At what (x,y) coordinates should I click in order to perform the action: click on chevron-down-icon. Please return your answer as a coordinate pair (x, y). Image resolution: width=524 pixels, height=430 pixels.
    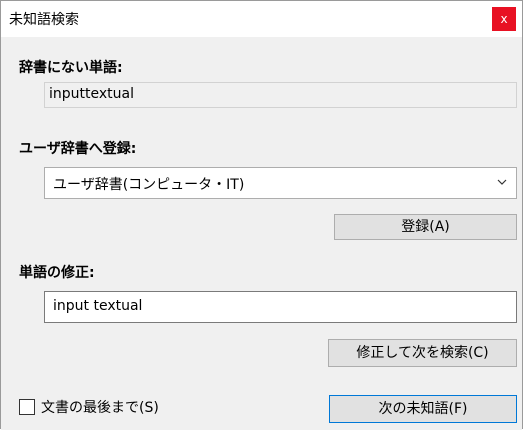
    Looking at the image, I should click on (502, 182).